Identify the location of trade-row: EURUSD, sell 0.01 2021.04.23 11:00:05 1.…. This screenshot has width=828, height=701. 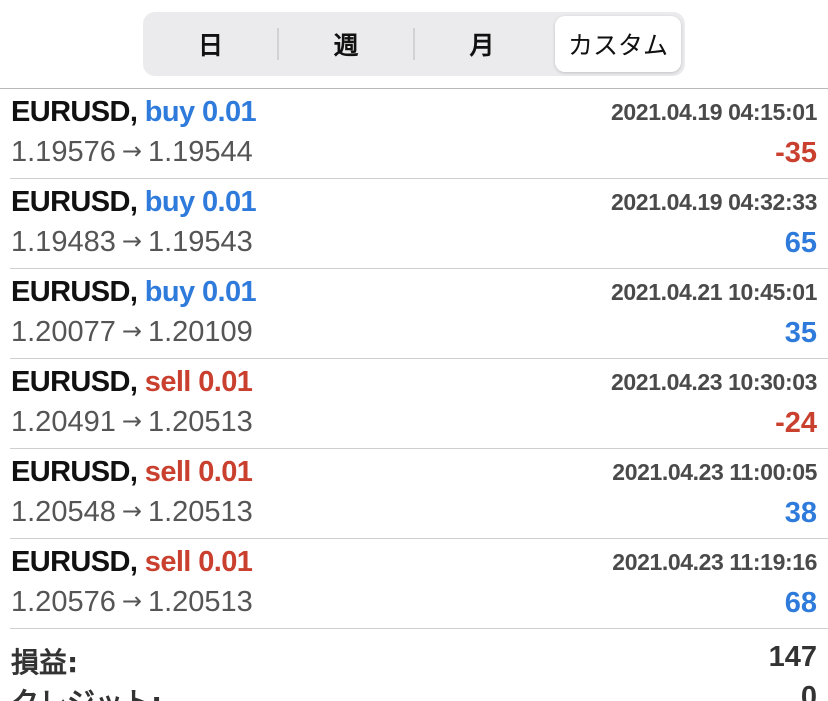
(414, 494).